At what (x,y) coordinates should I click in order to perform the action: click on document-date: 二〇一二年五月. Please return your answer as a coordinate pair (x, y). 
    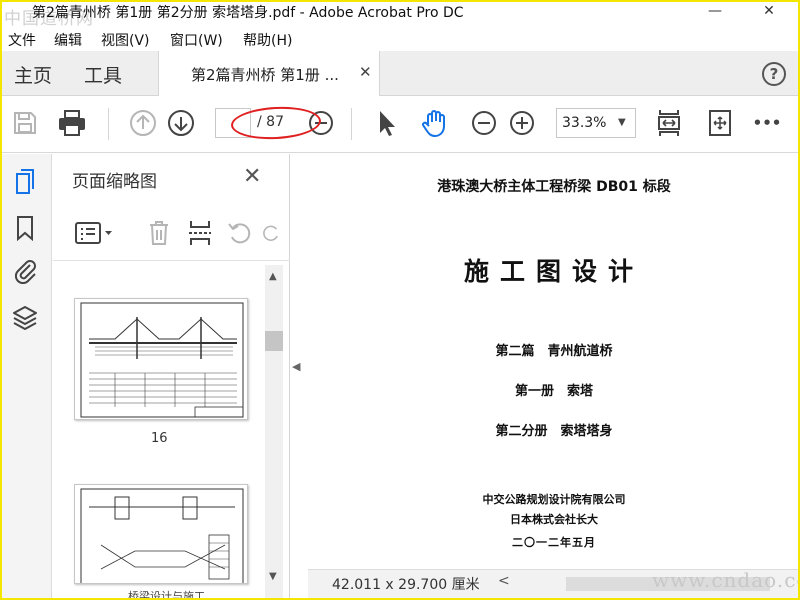
    Looking at the image, I should click on (554, 542).